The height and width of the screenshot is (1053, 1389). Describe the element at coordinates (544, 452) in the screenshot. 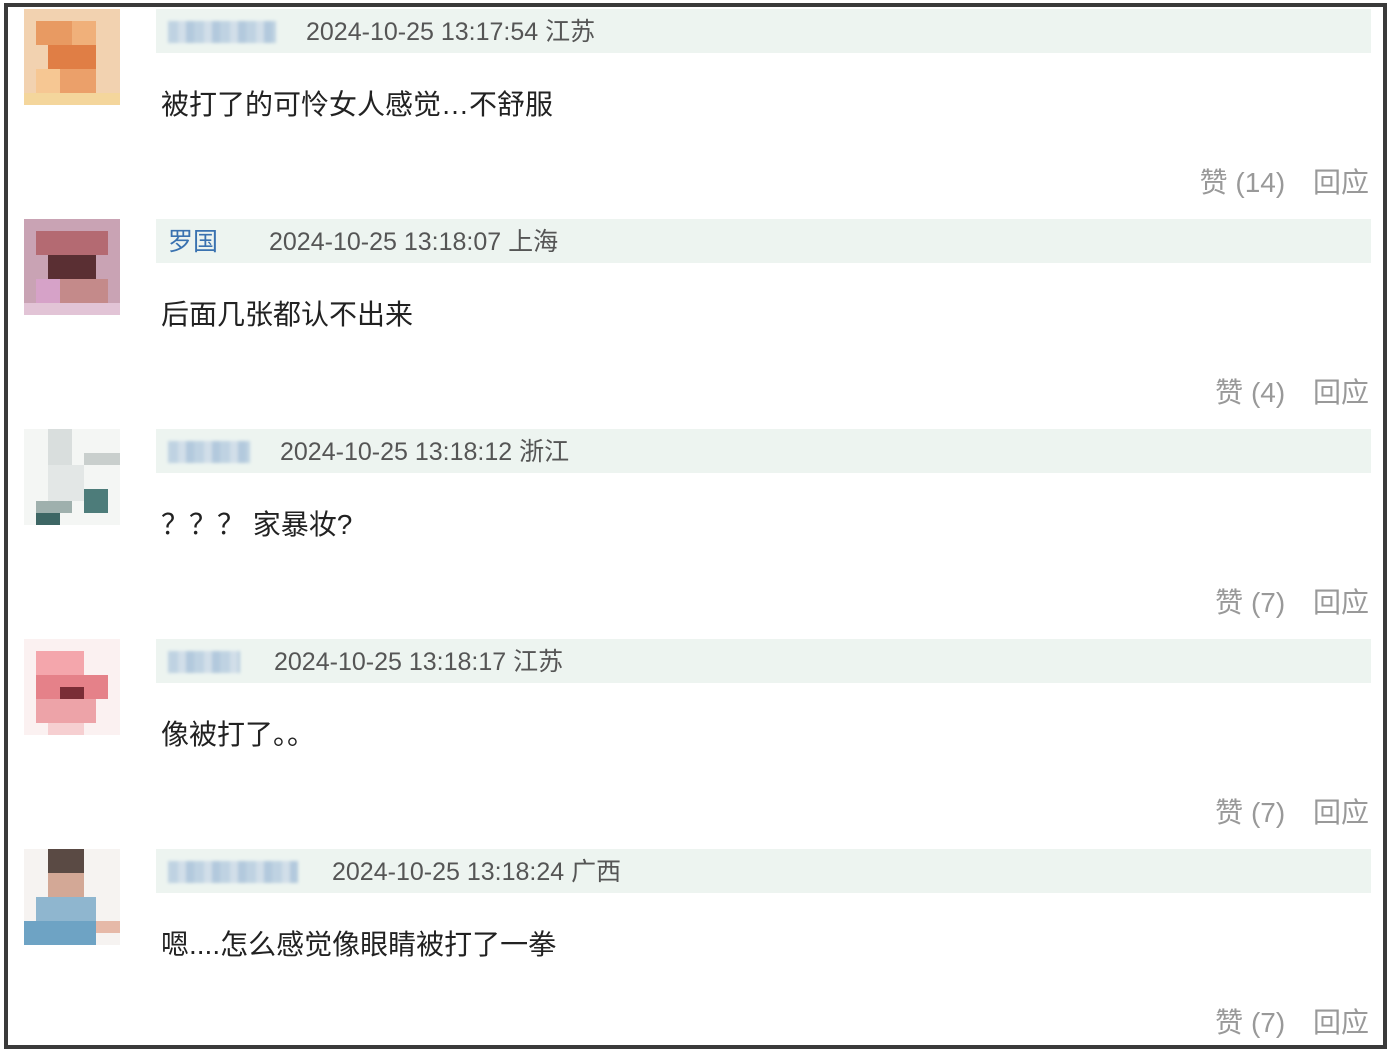

I see `comment-location: 浙江` at that location.